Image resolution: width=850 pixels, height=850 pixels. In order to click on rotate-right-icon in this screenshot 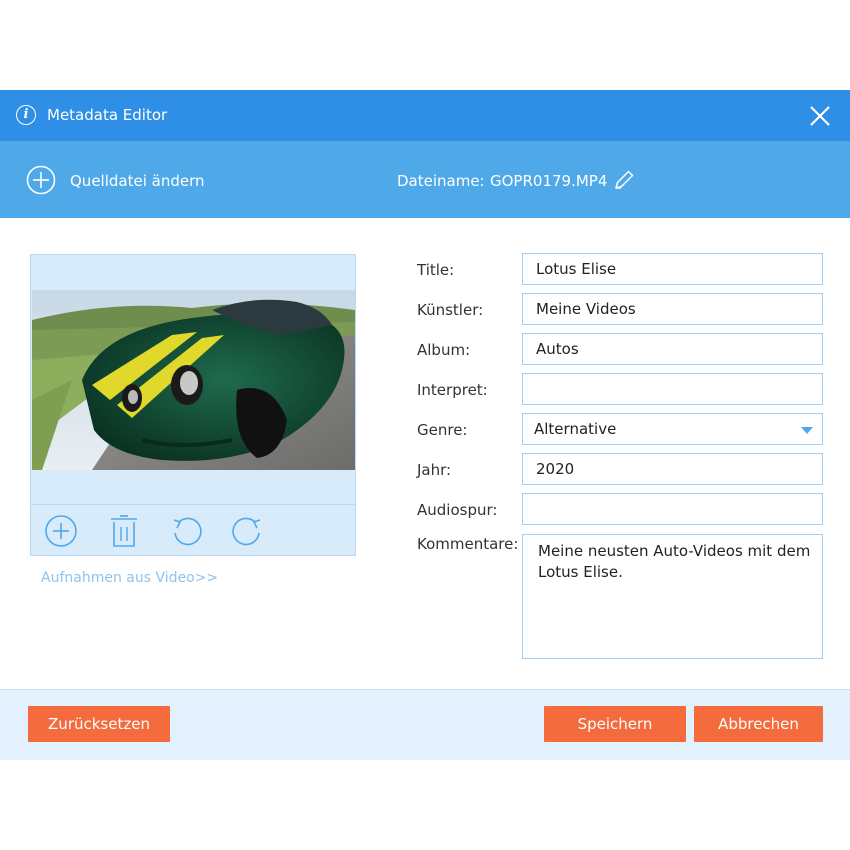, I will do `click(247, 531)`.